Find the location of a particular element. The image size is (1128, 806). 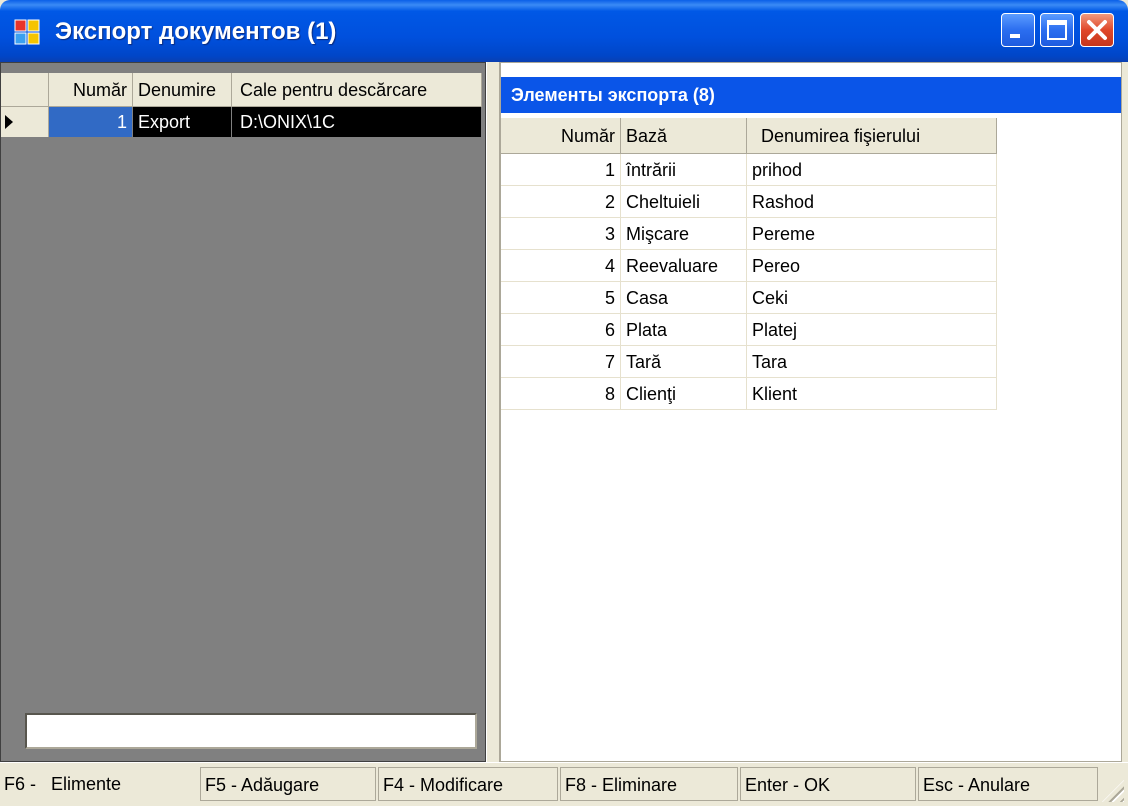

right-grid-header: Număr Bază Denumirea fişierului is located at coordinates (751, 136).